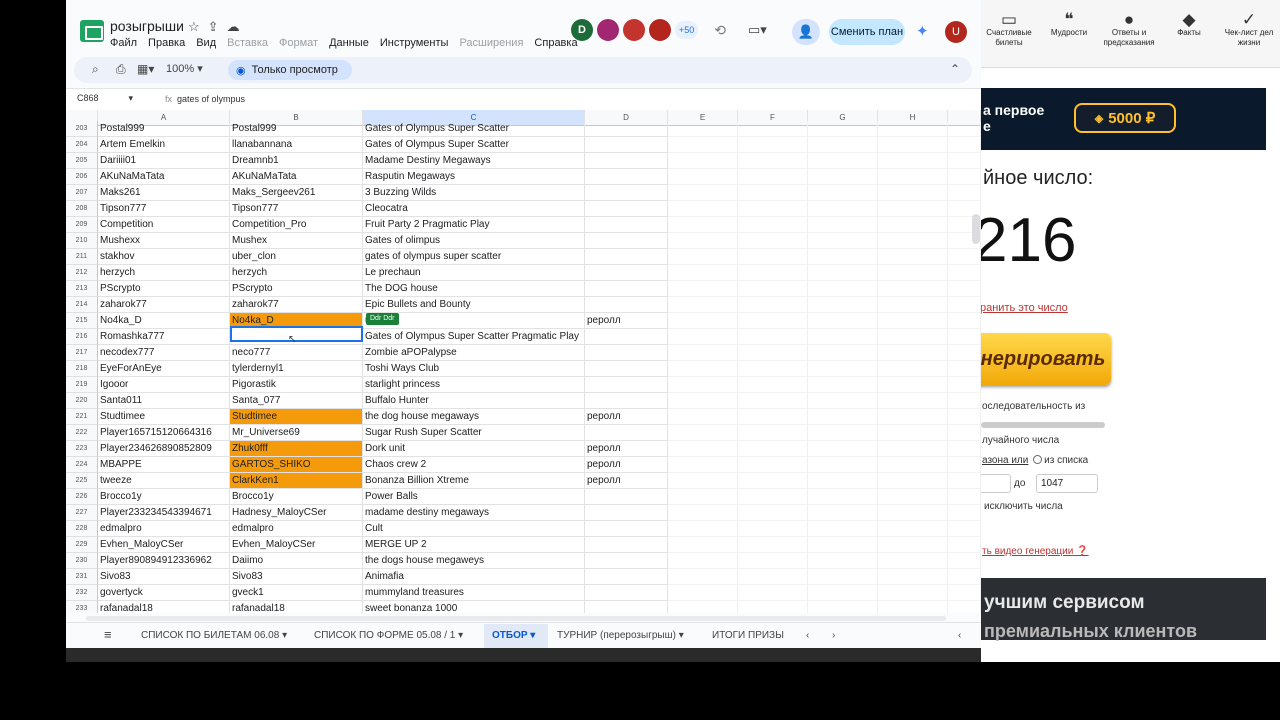  What do you see at coordinates (296, 577) in the screenshot?
I see `cell-b: Sivo83` at bounding box center [296, 577].